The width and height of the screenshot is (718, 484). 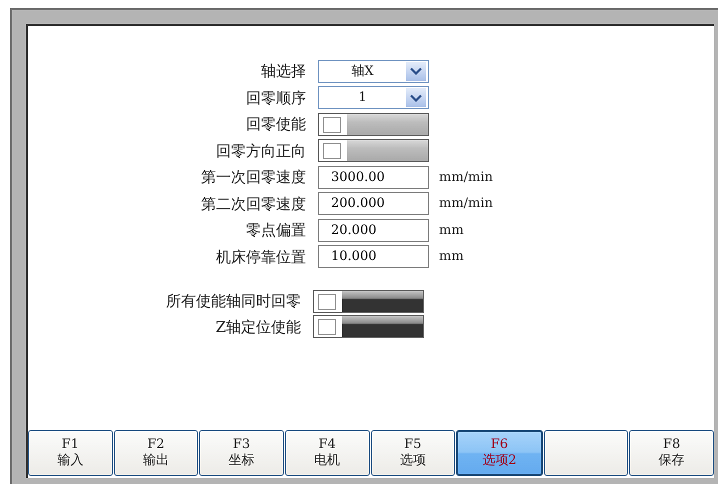 What do you see at coordinates (261, 151) in the screenshot?
I see `setting-label: 回零方向正向` at bounding box center [261, 151].